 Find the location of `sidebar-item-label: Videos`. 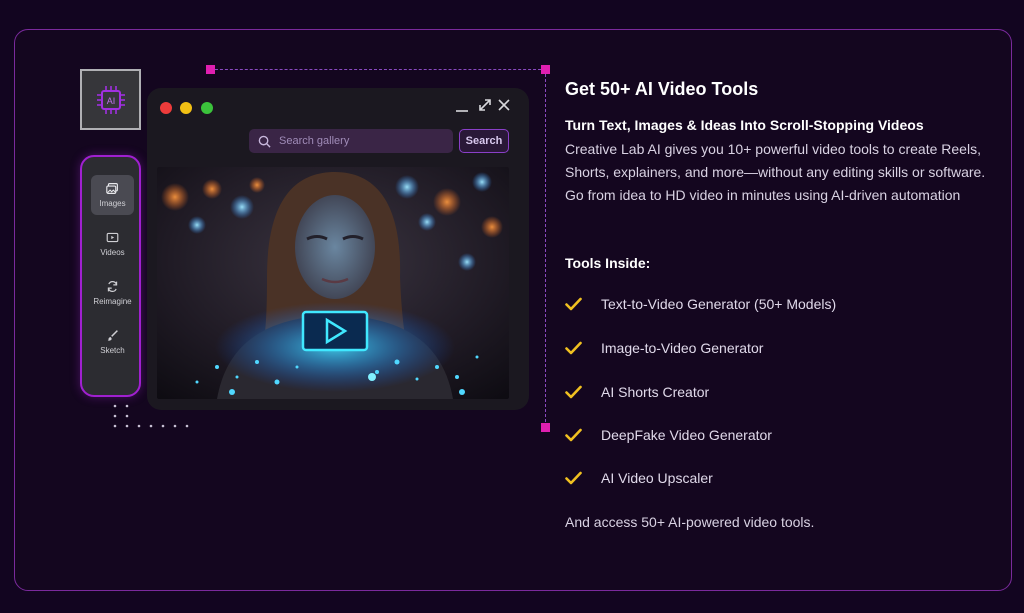

sidebar-item-label: Videos is located at coordinates (112, 252).